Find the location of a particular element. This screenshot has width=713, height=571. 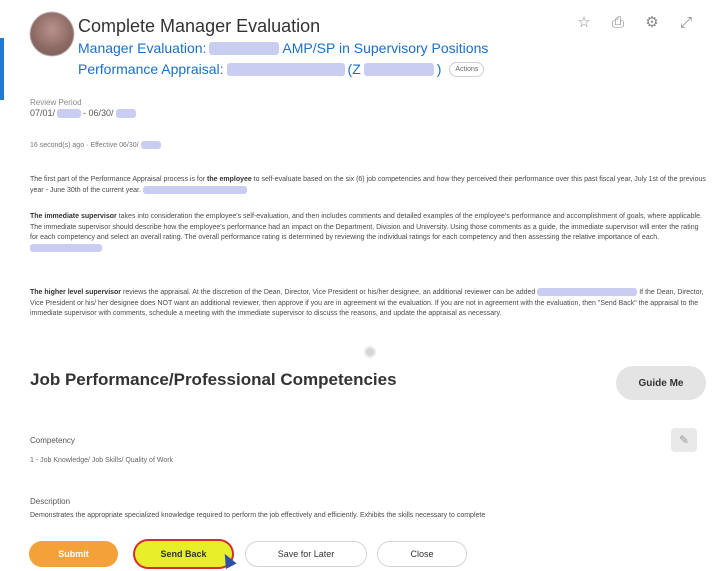

gear-icon: ⚙ is located at coordinates (652, 23).